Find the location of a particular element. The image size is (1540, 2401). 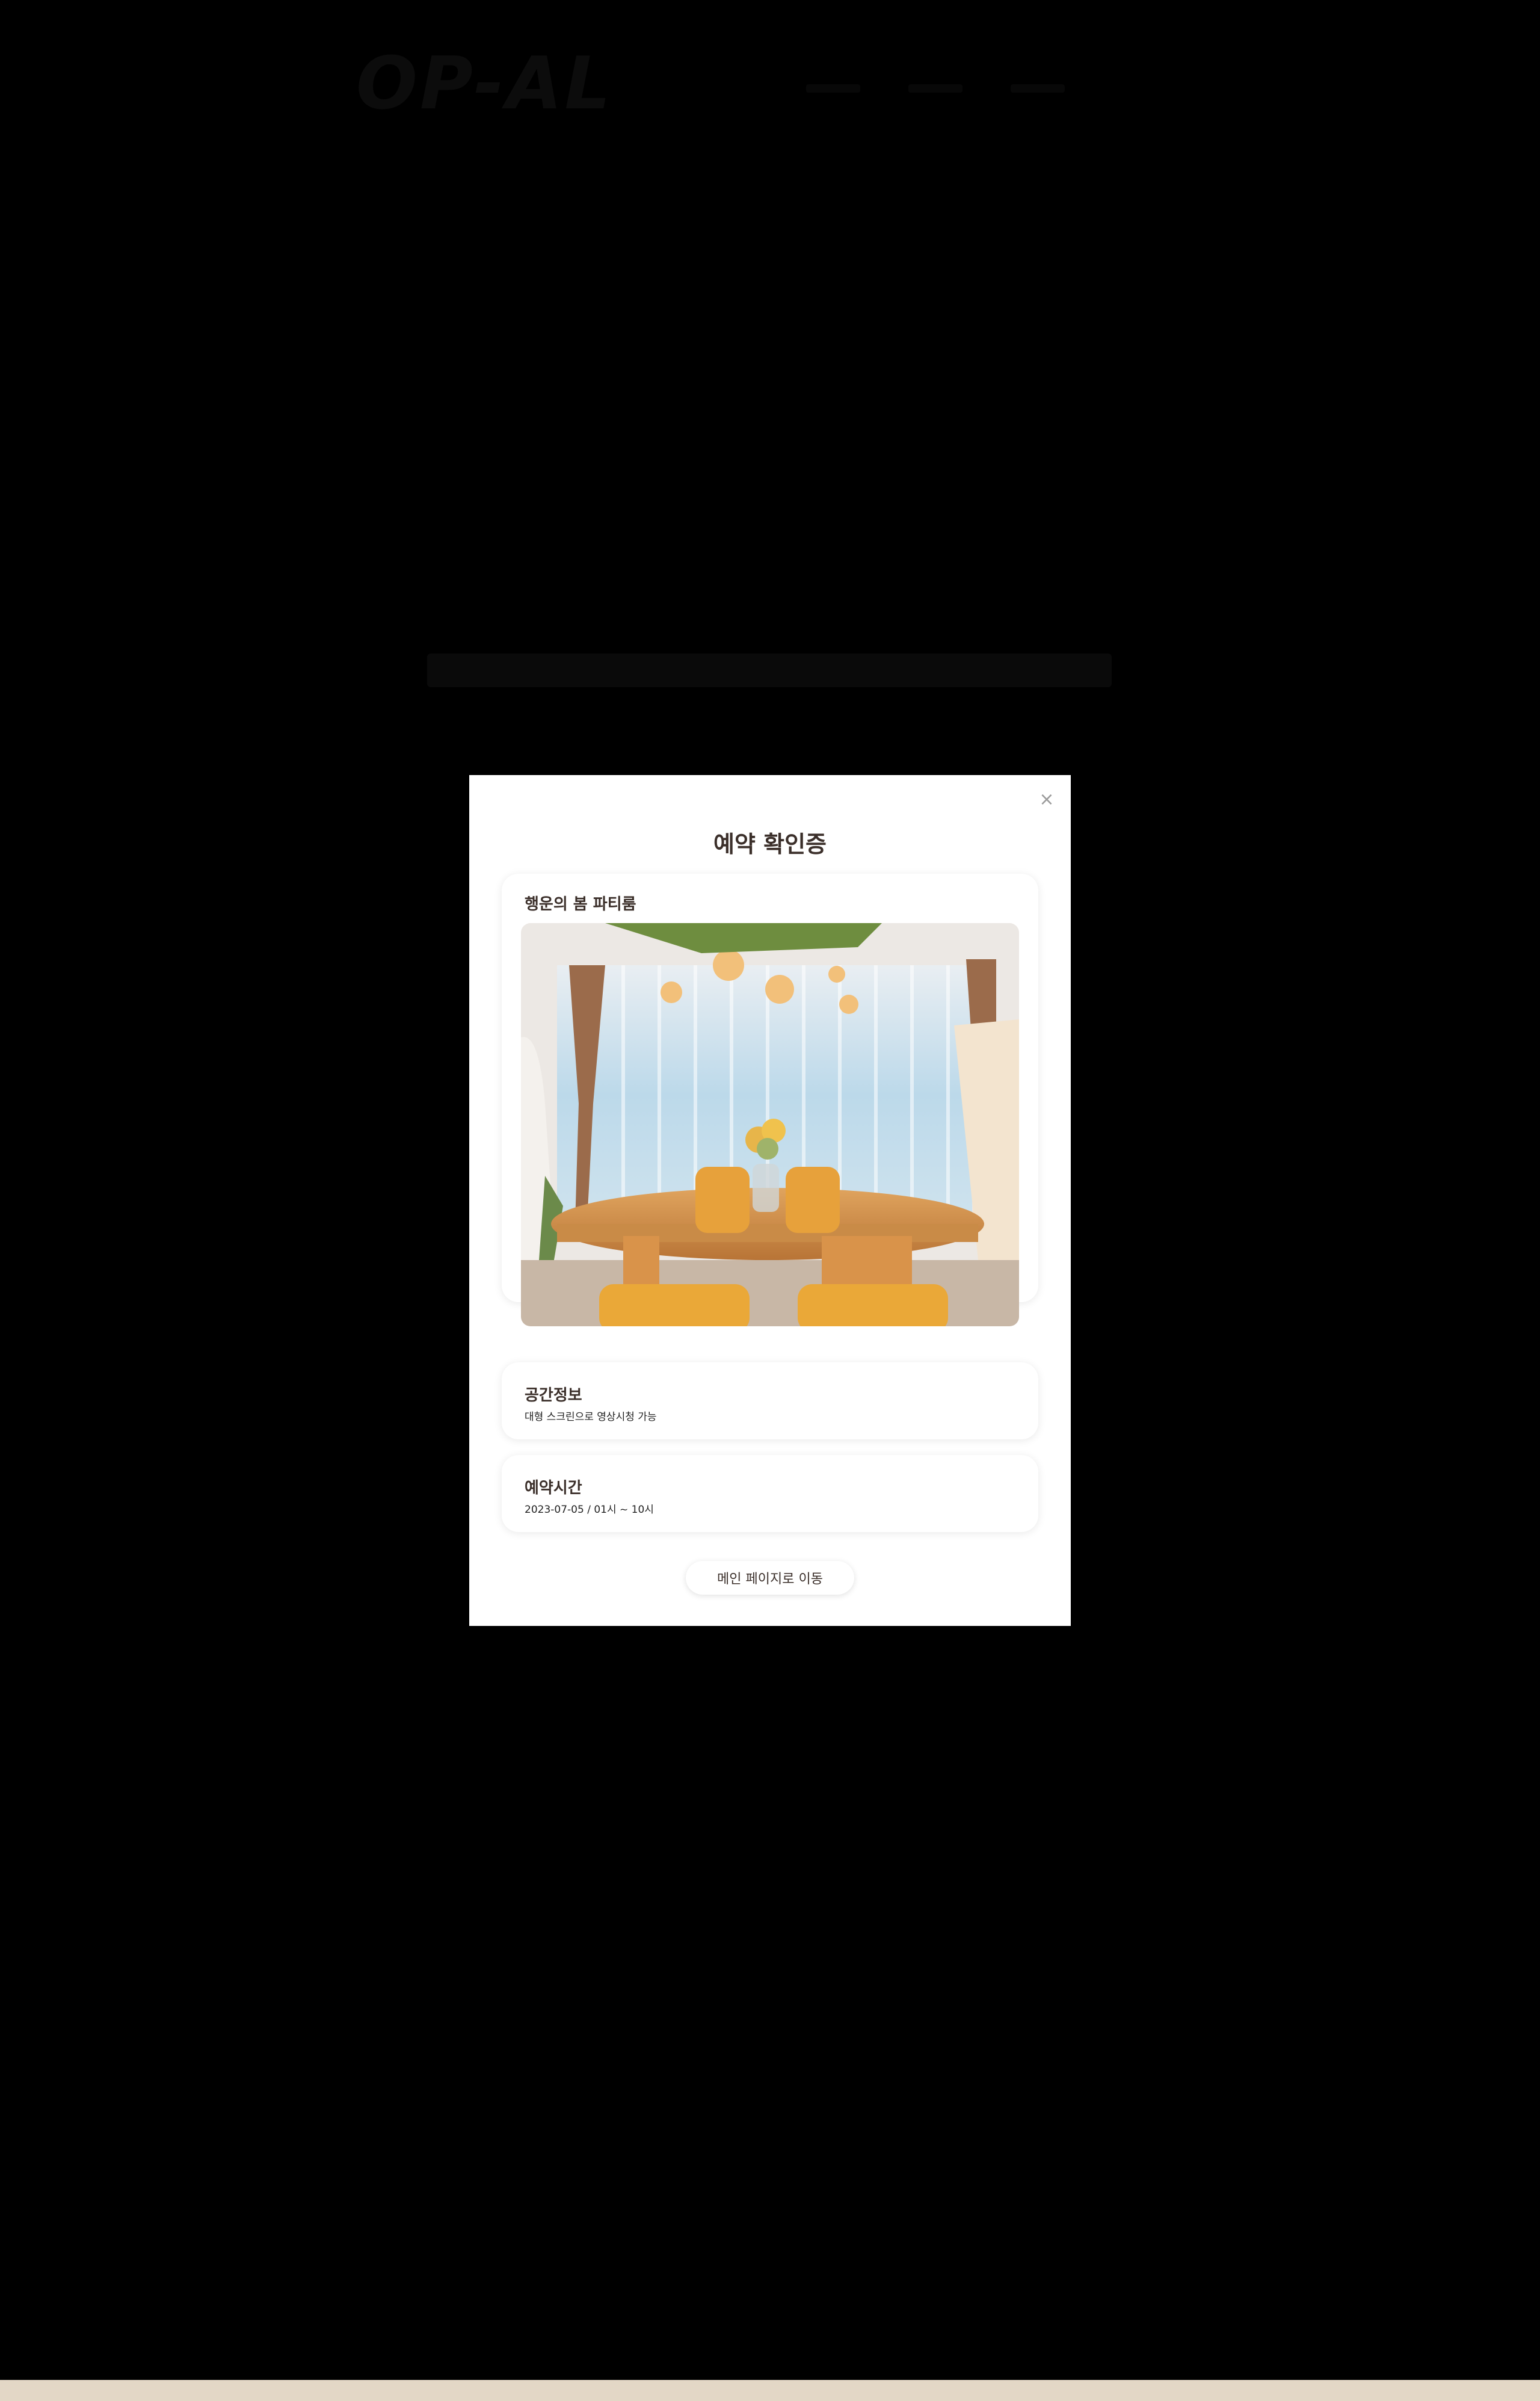

close-icon: × is located at coordinates (1047, 799).